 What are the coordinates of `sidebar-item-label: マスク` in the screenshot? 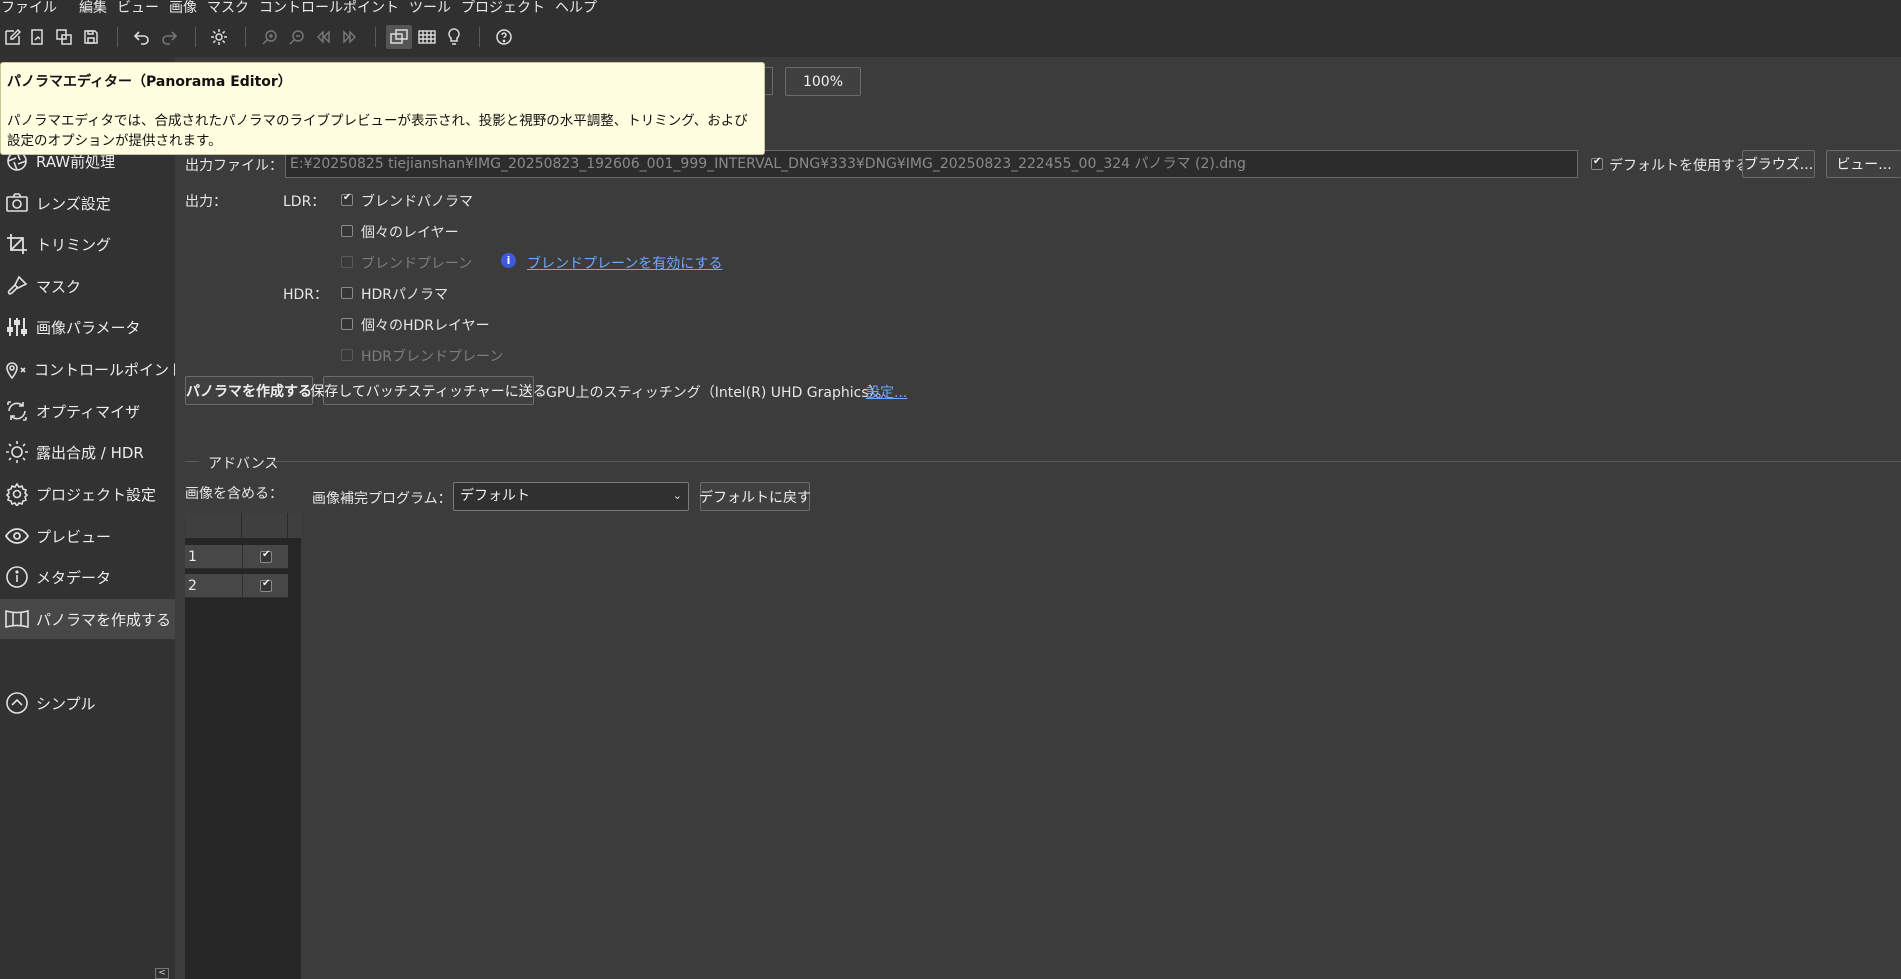 It's located at (59, 286).